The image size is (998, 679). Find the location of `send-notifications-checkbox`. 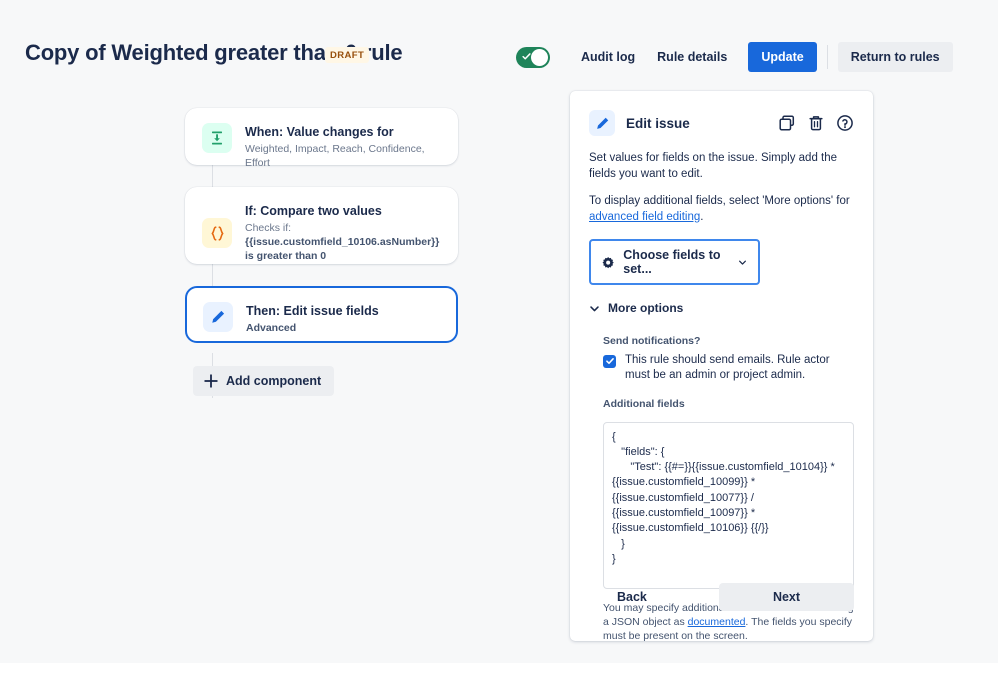

send-notifications-checkbox is located at coordinates (609, 361).